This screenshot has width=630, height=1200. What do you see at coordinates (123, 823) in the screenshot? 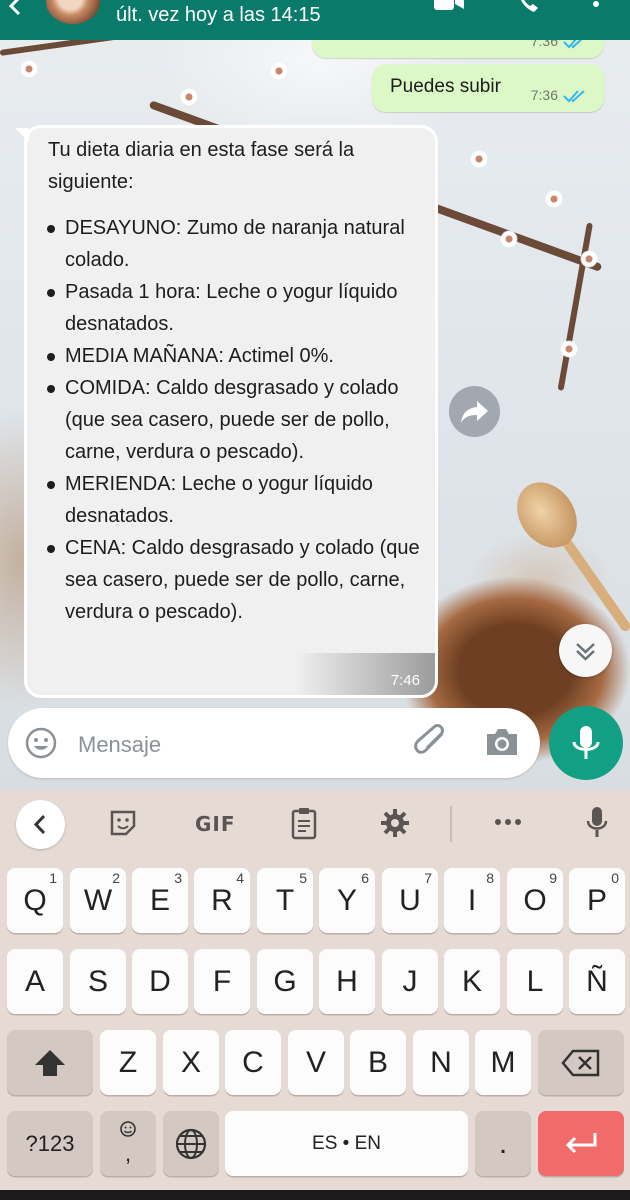
I see `sticker-icon` at bounding box center [123, 823].